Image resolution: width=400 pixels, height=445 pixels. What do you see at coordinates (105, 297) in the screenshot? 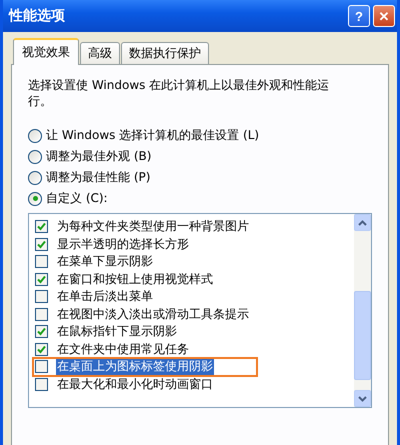
I see `effect-label: 在单击后淡出菜单` at bounding box center [105, 297].